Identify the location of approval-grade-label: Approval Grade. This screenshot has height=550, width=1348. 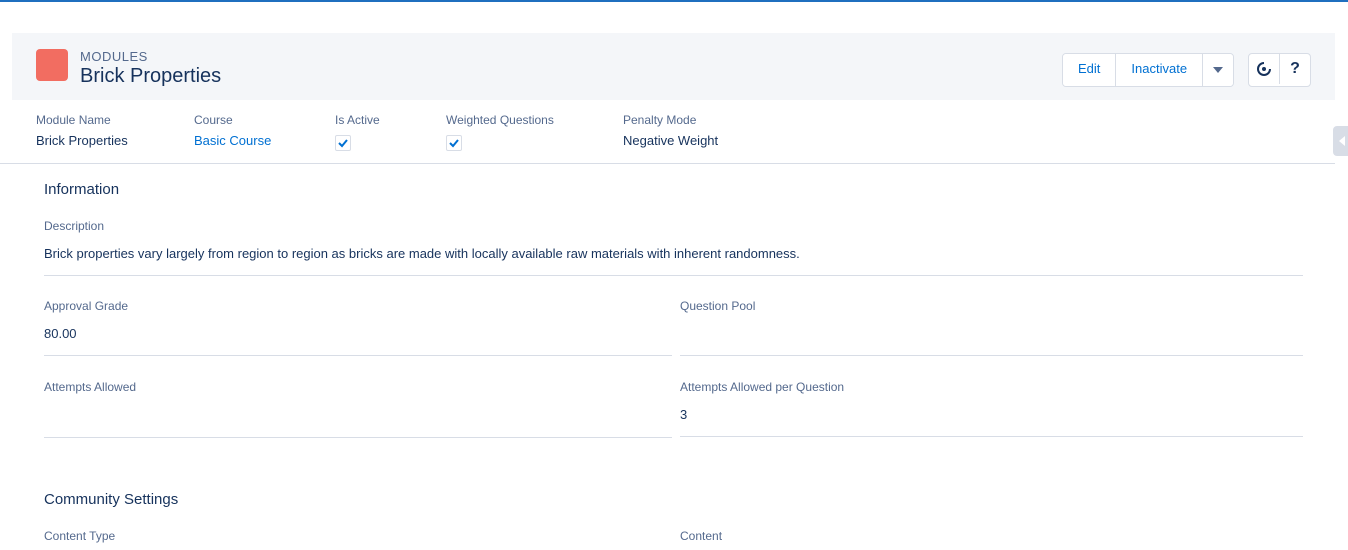
(86, 306).